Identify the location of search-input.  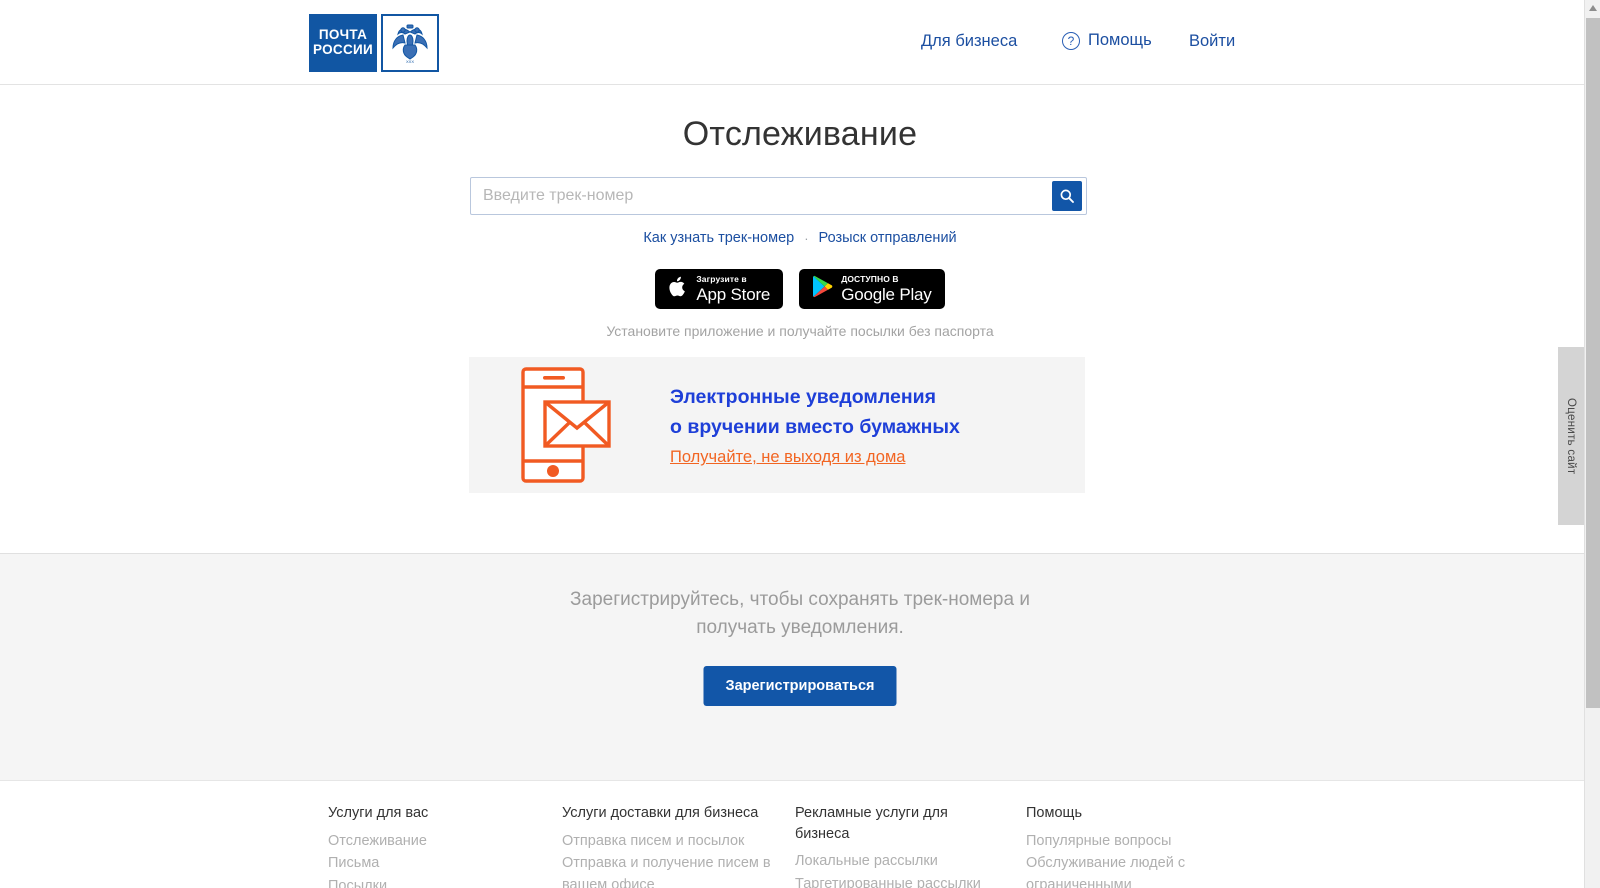
(761, 196).